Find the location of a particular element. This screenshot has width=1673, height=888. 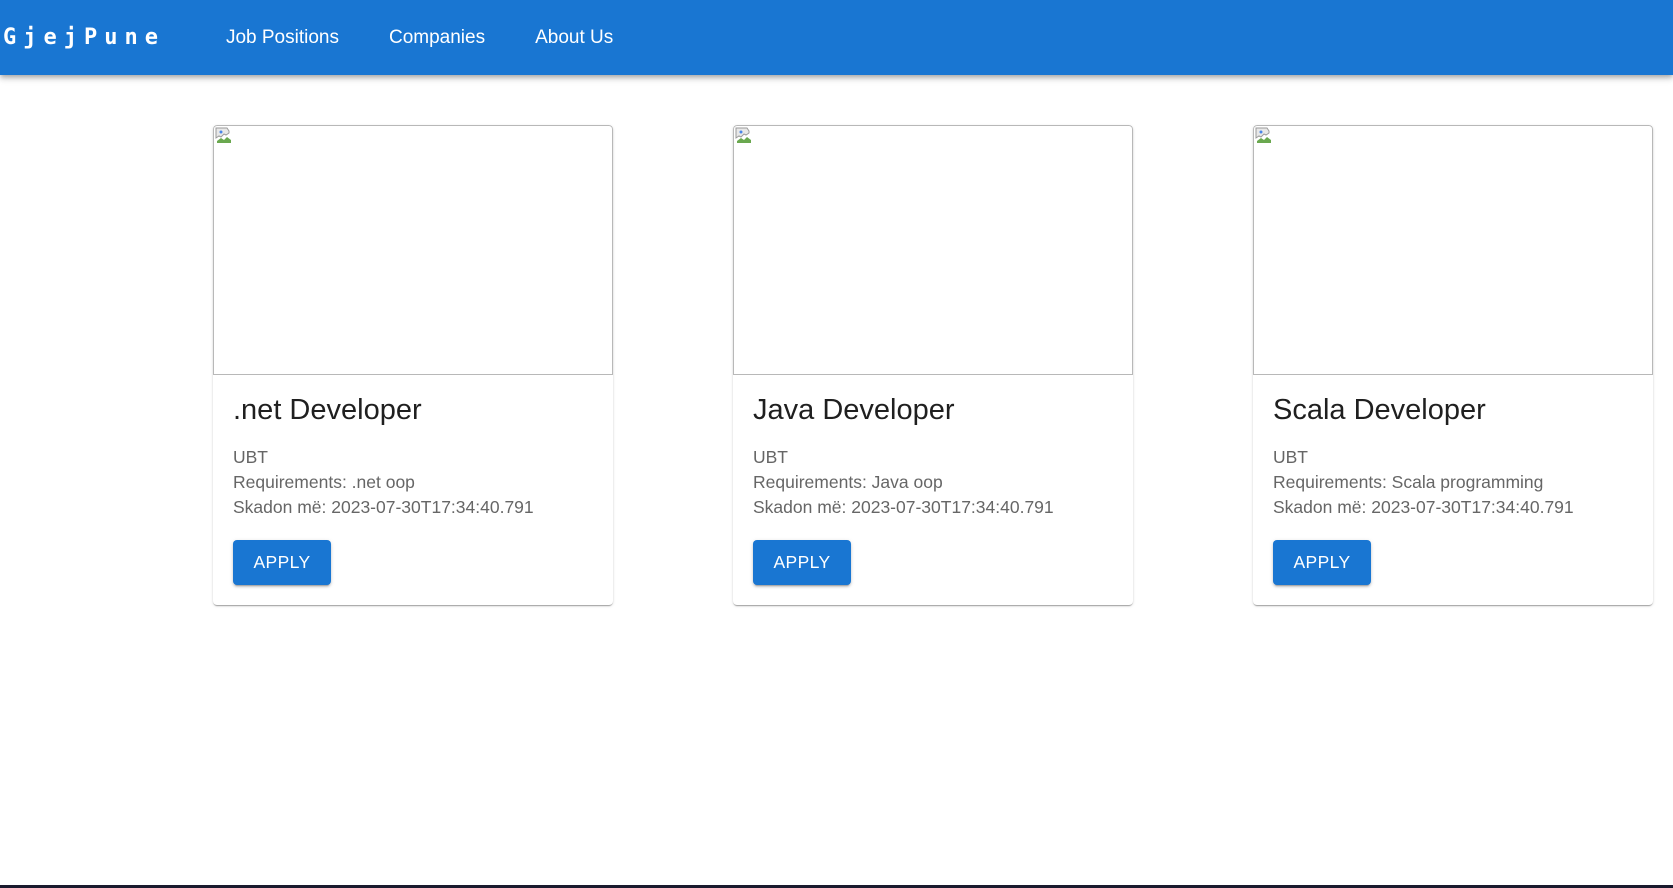

job-requirements: Requirements: .net oop is located at coordinates (324, 481).